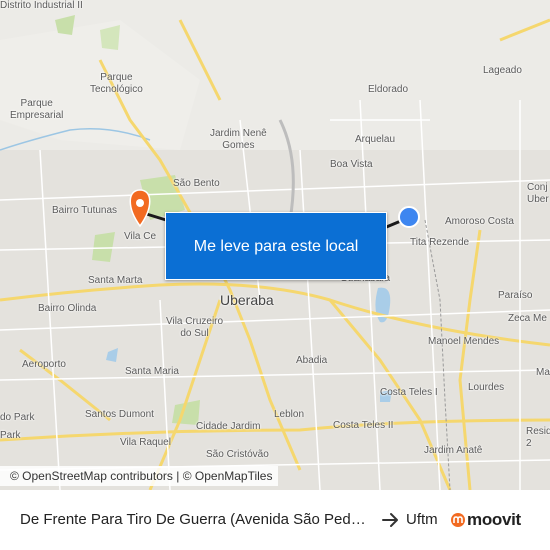 The width and height of the screenshot is (550, 550). I want to click on map-label: do Park, so click(17, 417).